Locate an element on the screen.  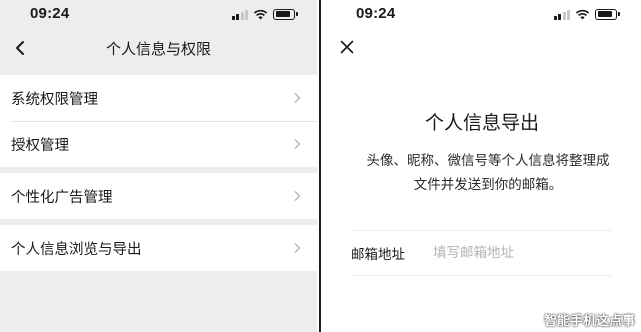
nav-bar: 个人信息与权限 is located at coordinates (158, 48).